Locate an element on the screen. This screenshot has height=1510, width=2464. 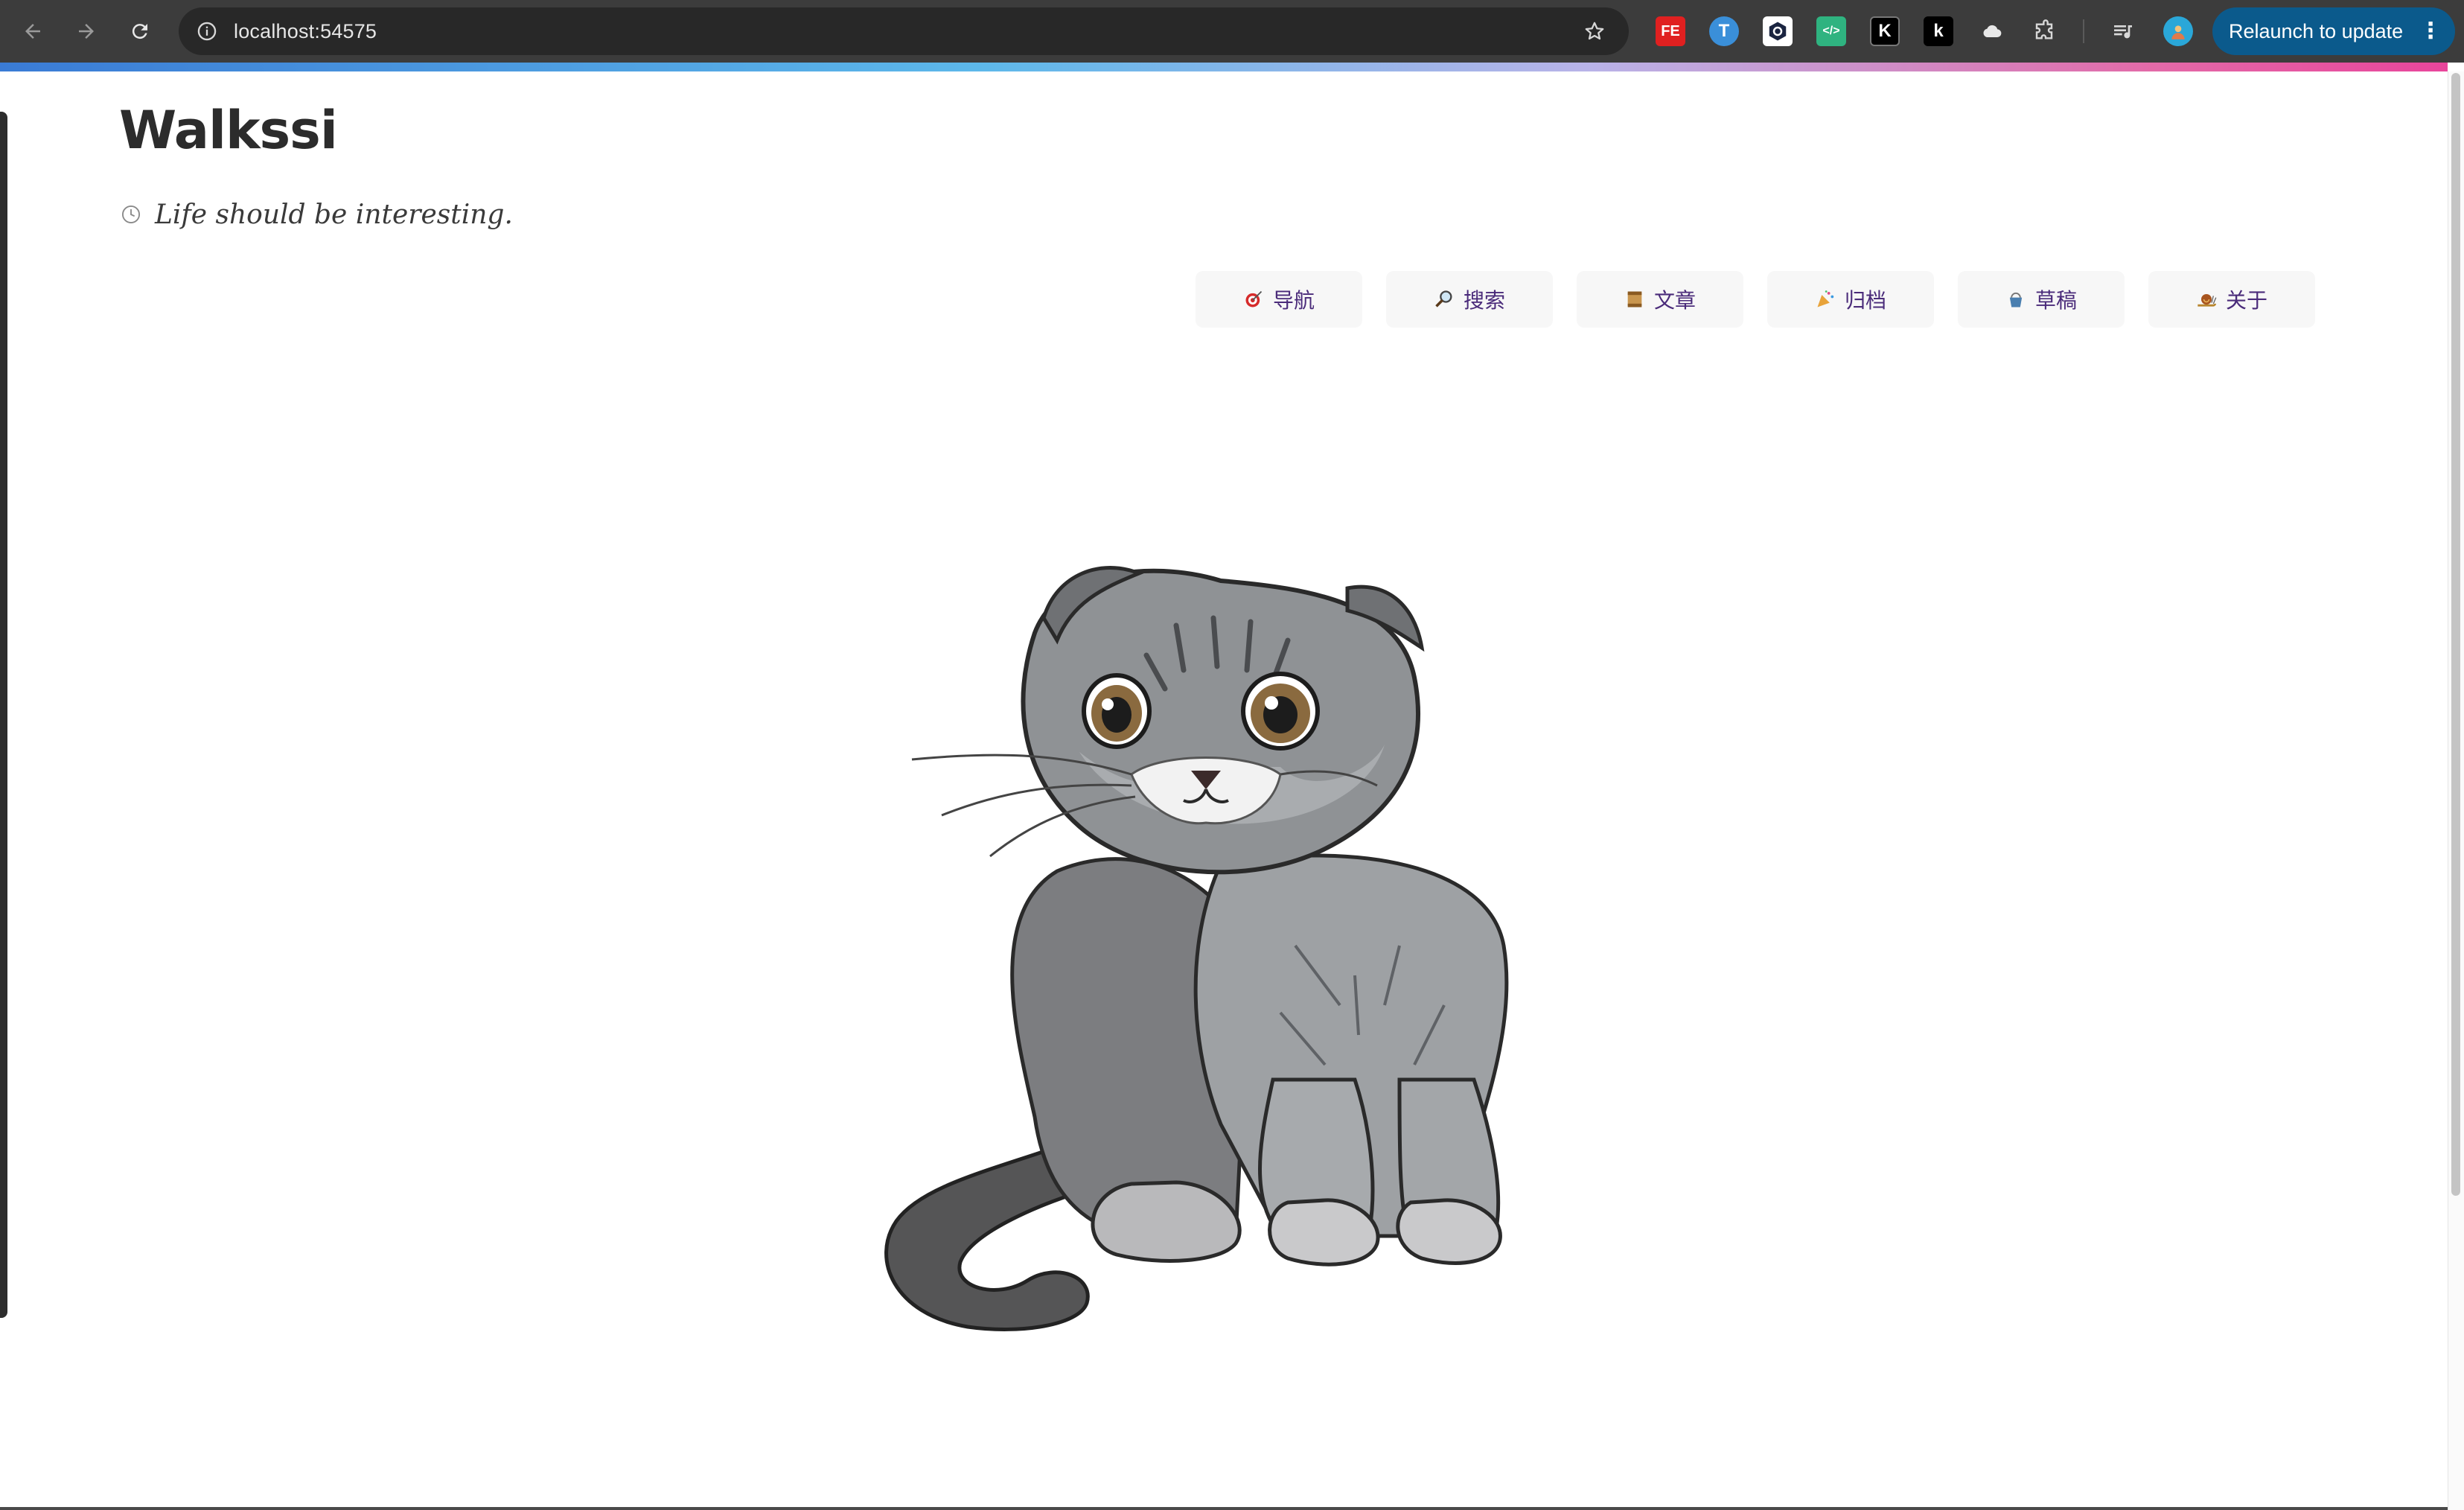
main-menu: 导航 搜索 文章 归档 草稿 关于 is located at coordinates (1756, 299).